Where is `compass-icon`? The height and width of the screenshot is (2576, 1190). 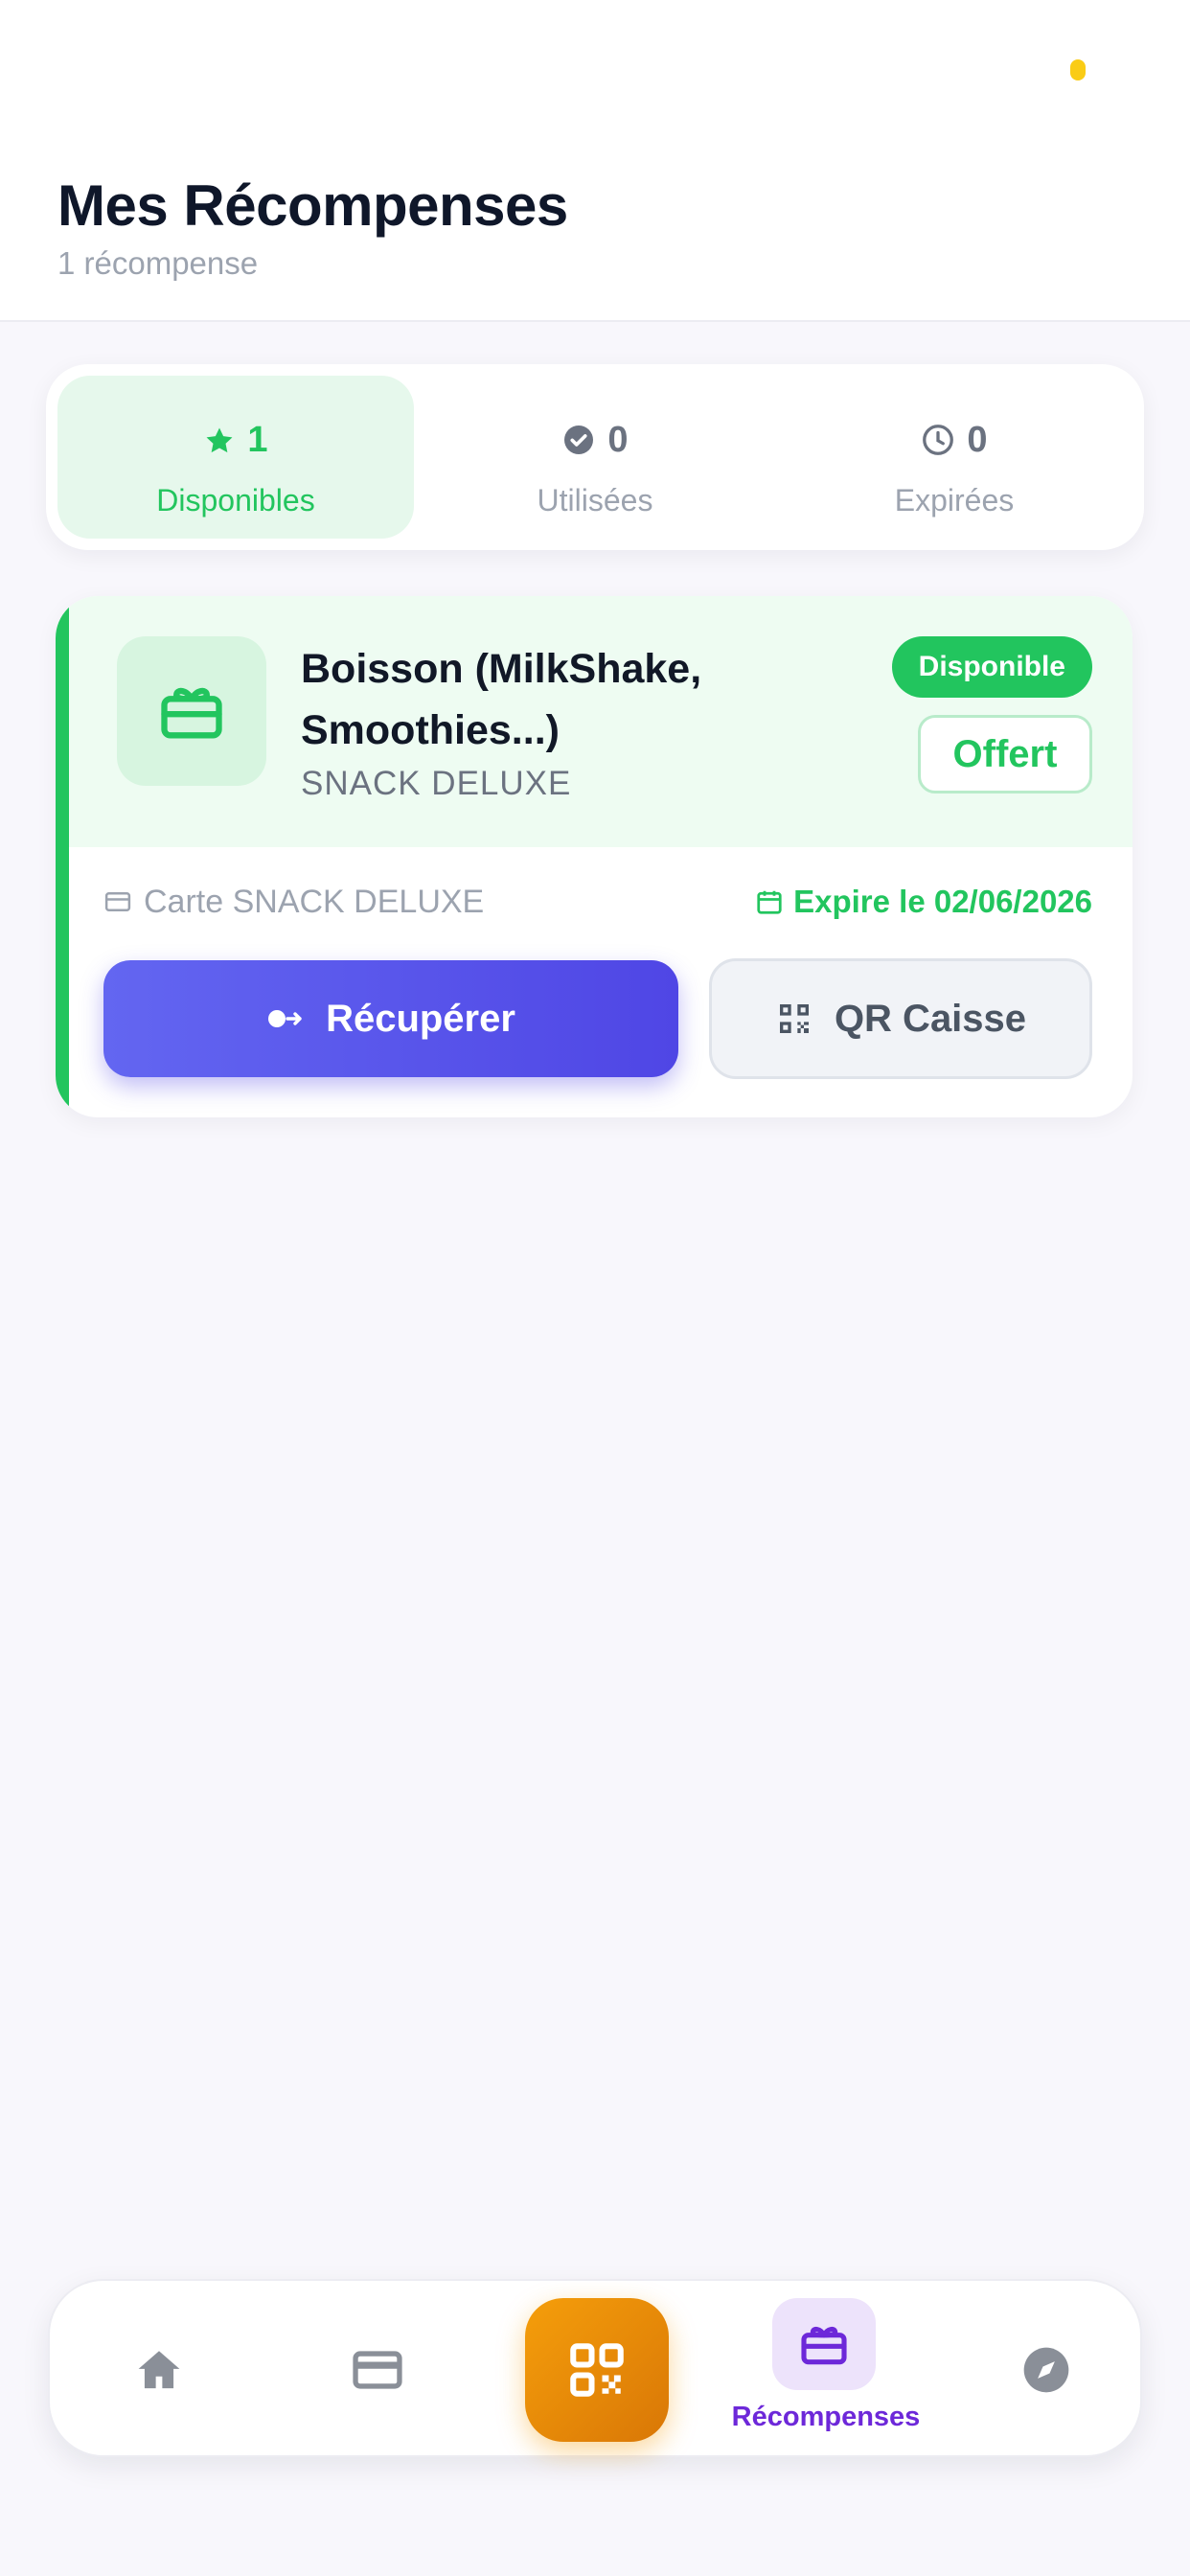
compass-icon is located at coordinates (1046, 2370).